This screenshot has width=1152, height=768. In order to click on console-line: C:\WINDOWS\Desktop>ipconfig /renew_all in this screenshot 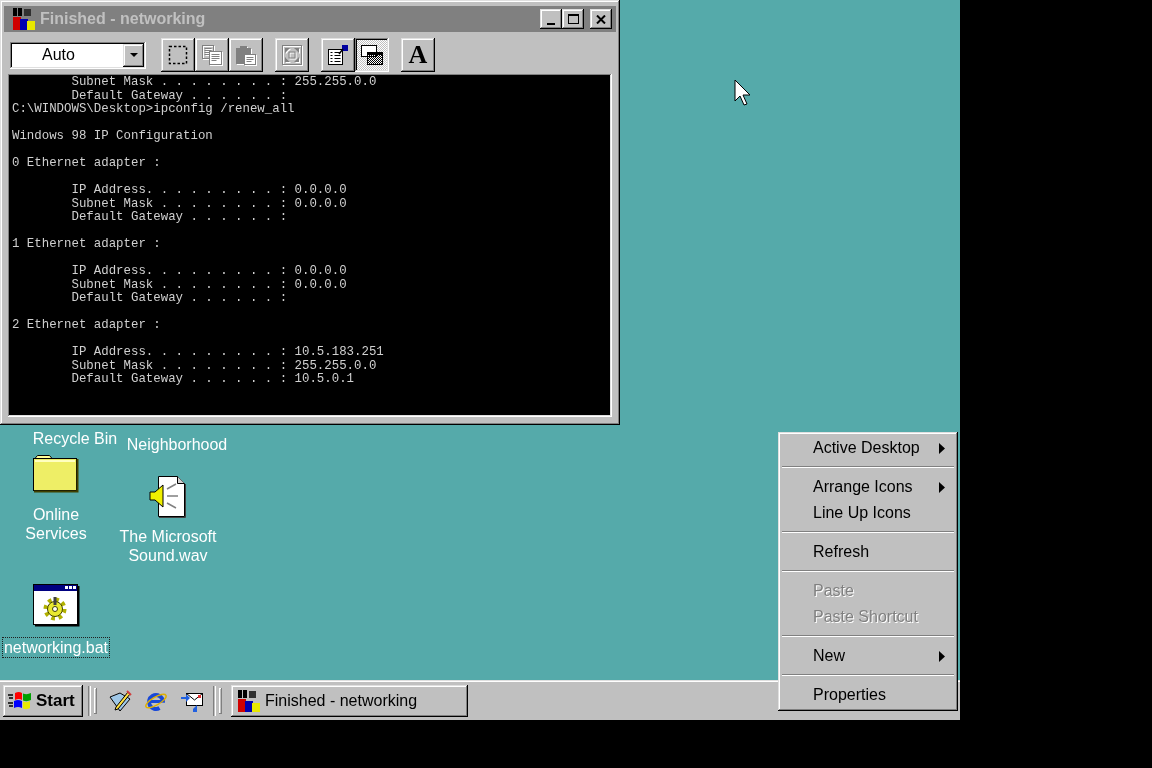, I will do `click(153, 110)`.